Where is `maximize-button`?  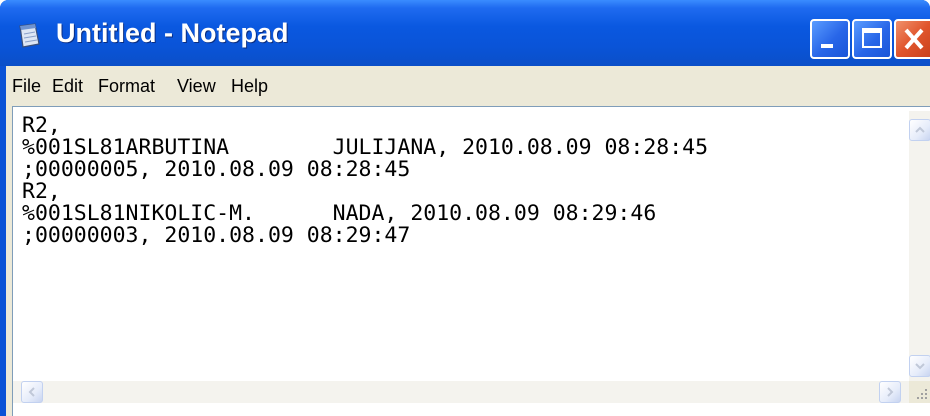
maximize-button is located at coordinates (872, 39).